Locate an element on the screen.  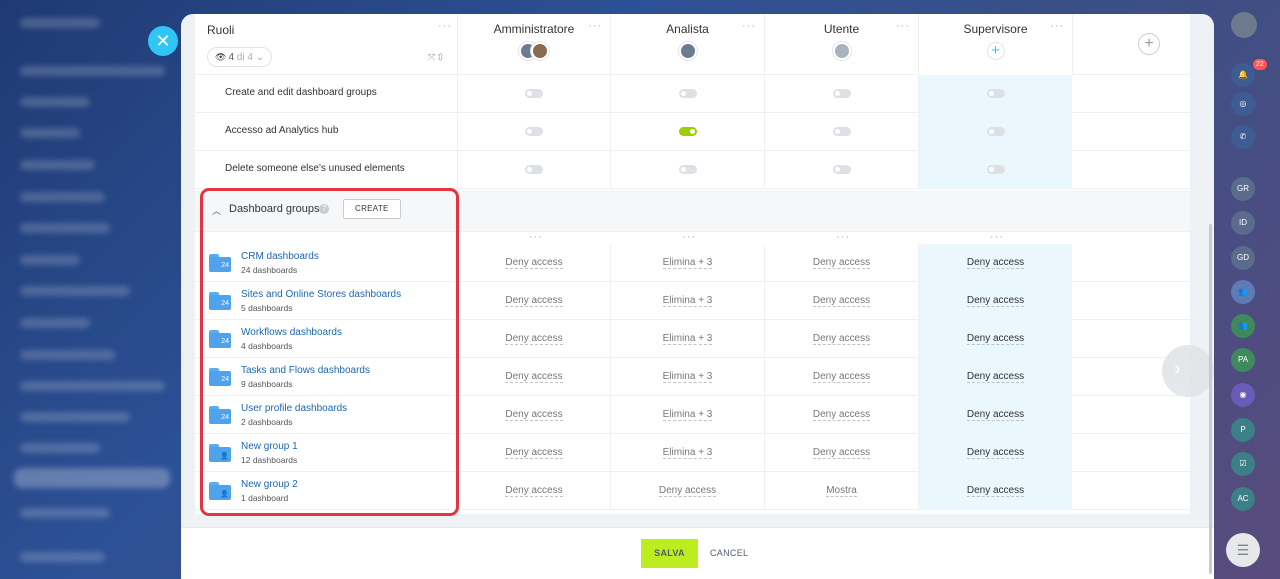
eye-icon: 👁 is located at coordinates (221, 57).